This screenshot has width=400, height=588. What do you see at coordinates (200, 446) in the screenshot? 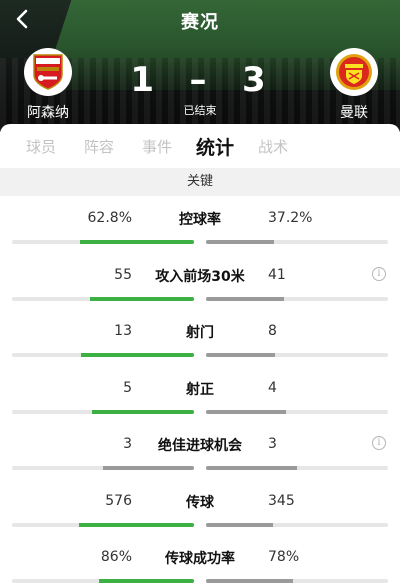
I see `stat-name: 绝佳进球机会` at bounding box center [200, 446].